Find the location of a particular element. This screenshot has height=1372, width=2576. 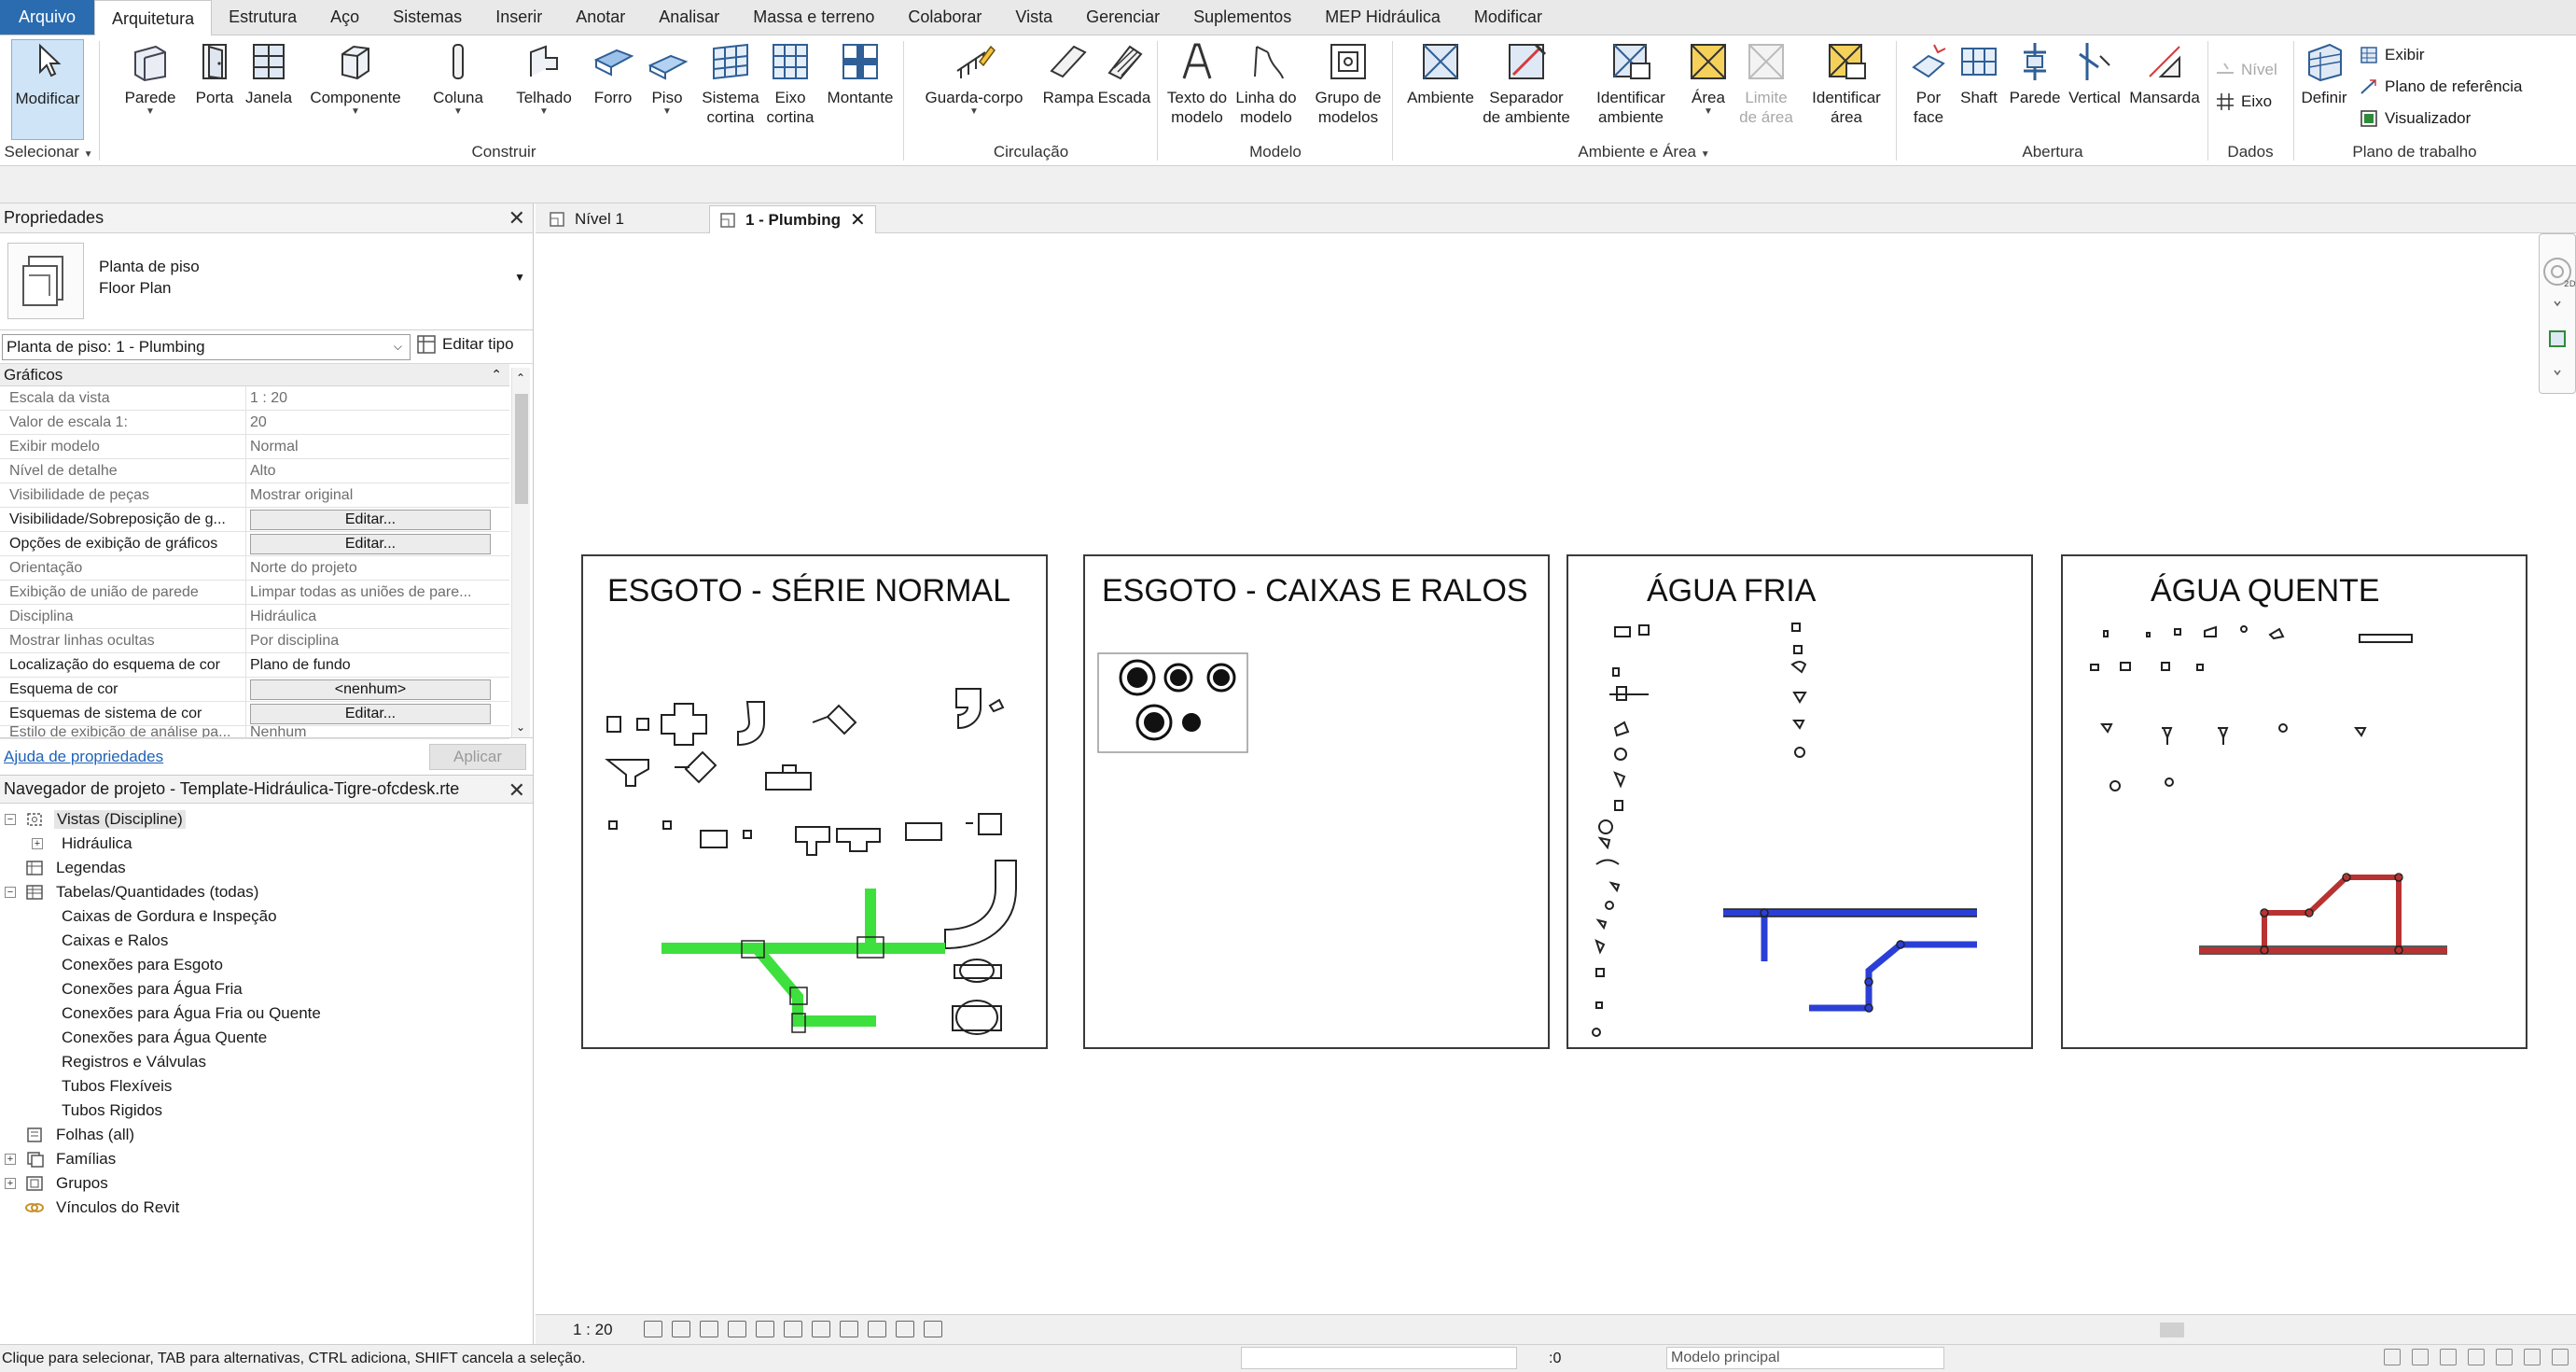

nivel-button: Nível is located at coordinates (2246, 70).